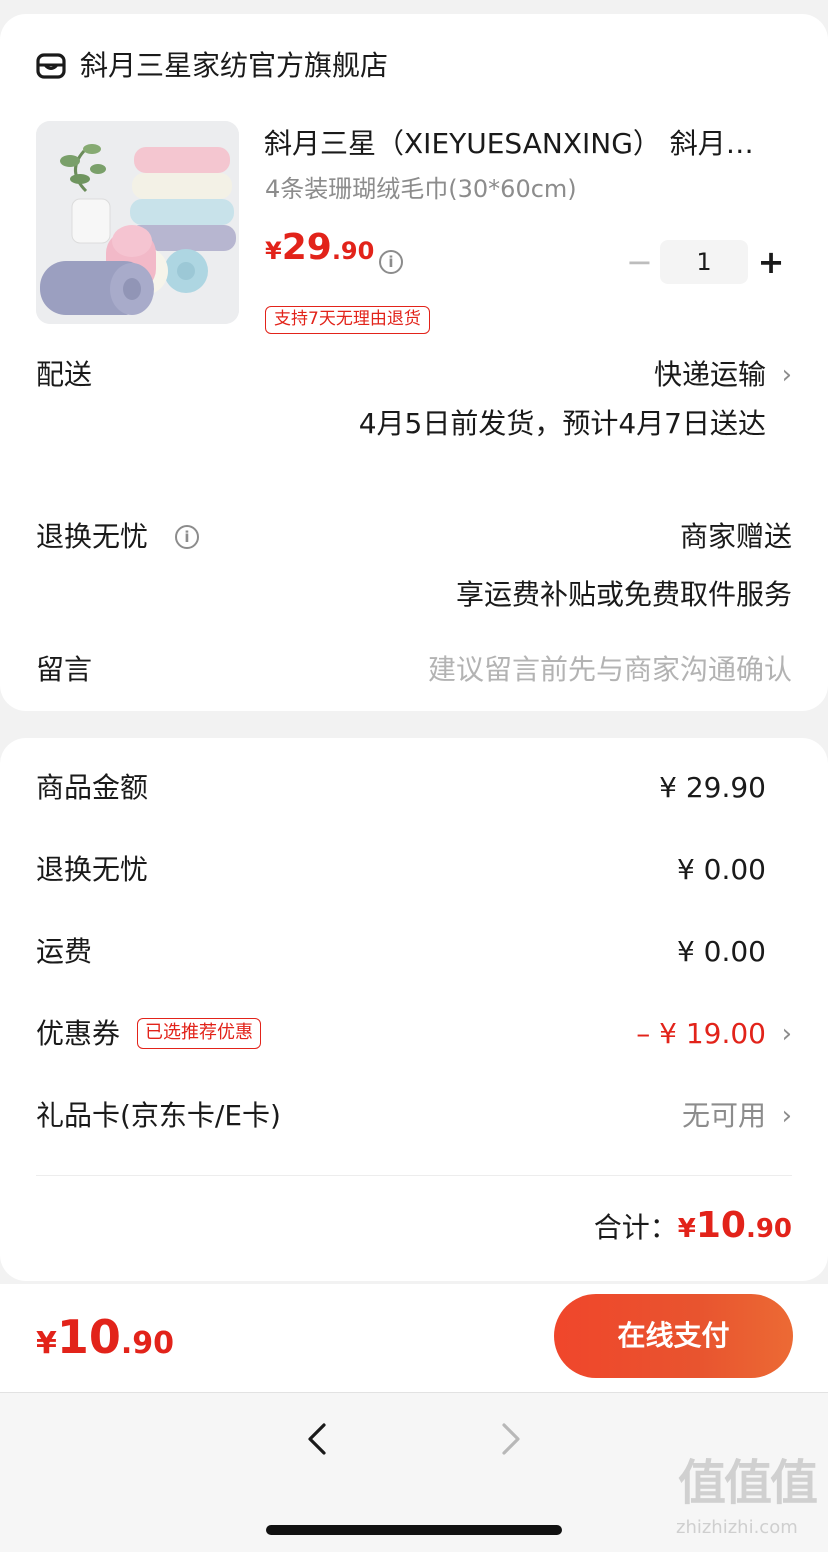 This screenshot has height=1552, width=828. Describe the element at coordinates (88, 1337) in the screenshot. I see `pay-integer: 10` at that location.